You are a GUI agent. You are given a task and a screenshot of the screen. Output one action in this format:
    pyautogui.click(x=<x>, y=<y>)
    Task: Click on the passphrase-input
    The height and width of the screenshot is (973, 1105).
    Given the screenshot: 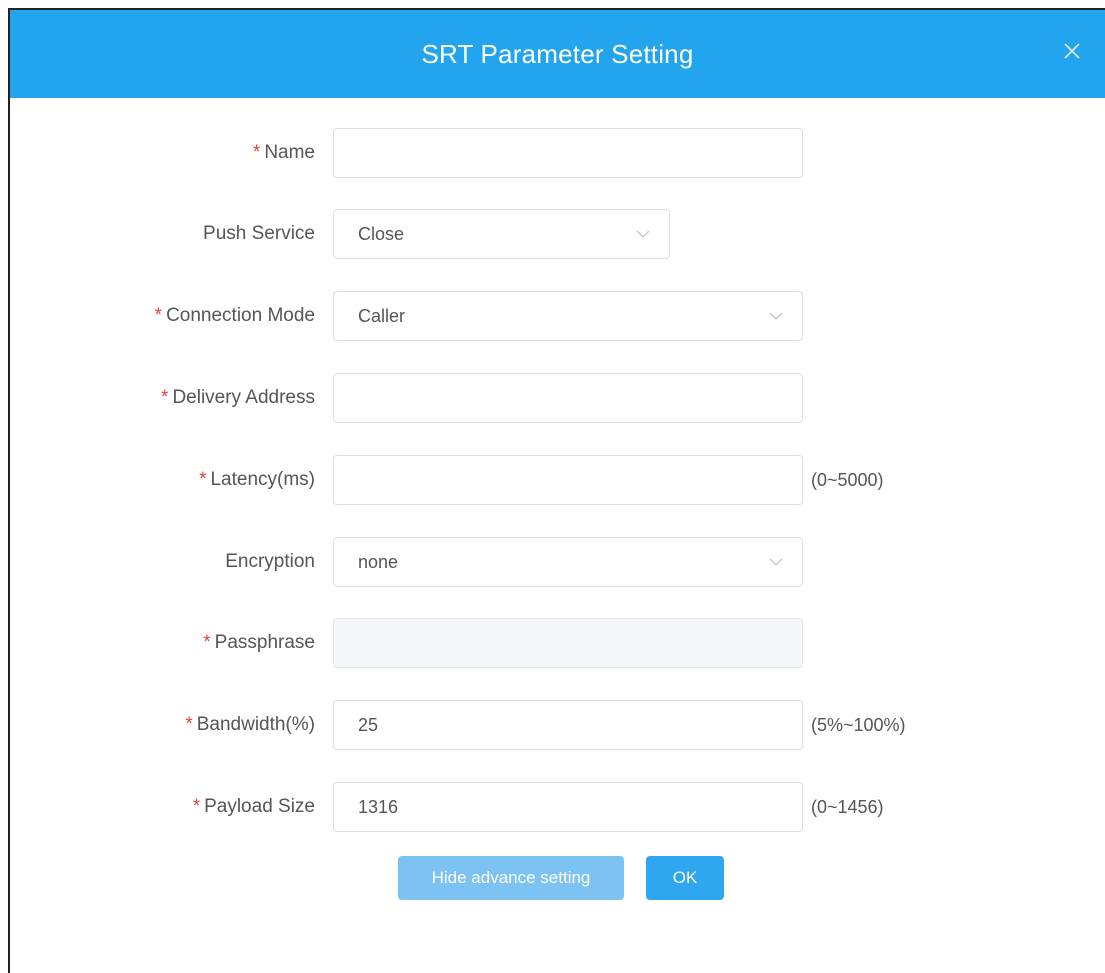 What is the action you would take?
    pyautogui.click(x=568, y=643)
    